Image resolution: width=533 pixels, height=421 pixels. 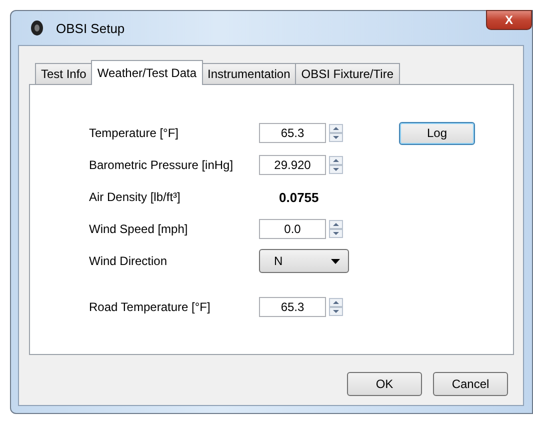 What do you see at coordinates (335, 261) in the screenshot?
I see `caret-icon` at bounding box center [335, 261].